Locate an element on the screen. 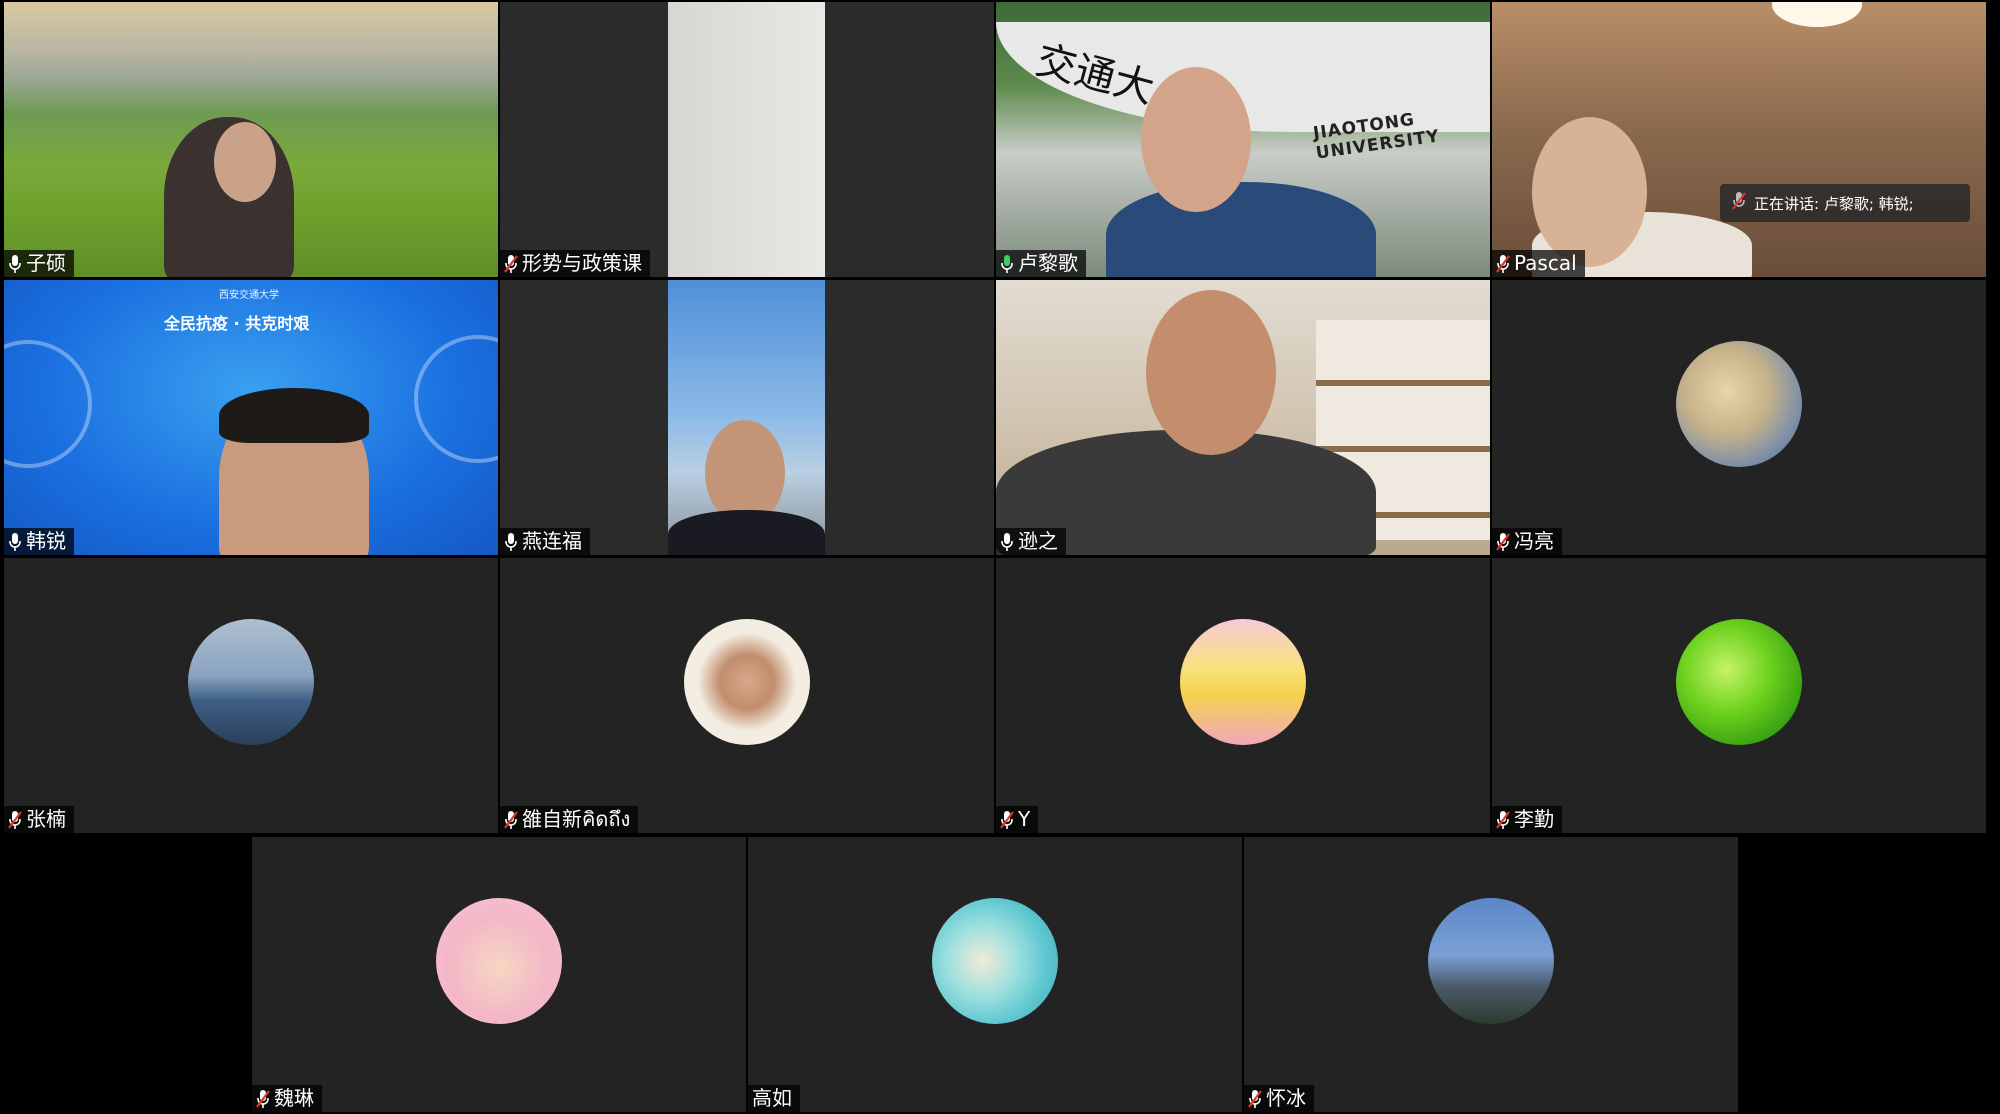 The height and width of the screenshot is (1114, 2000). profile-avatar-painting is located at coordinates (1739, 404).